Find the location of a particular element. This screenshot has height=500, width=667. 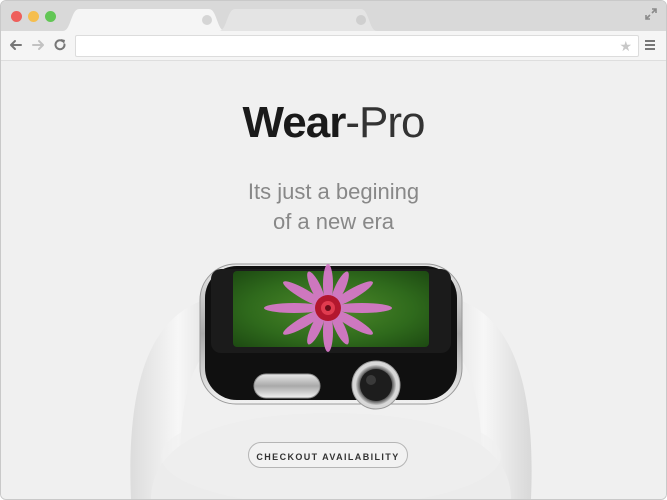

tab-active is located at coordinates (144, 20).